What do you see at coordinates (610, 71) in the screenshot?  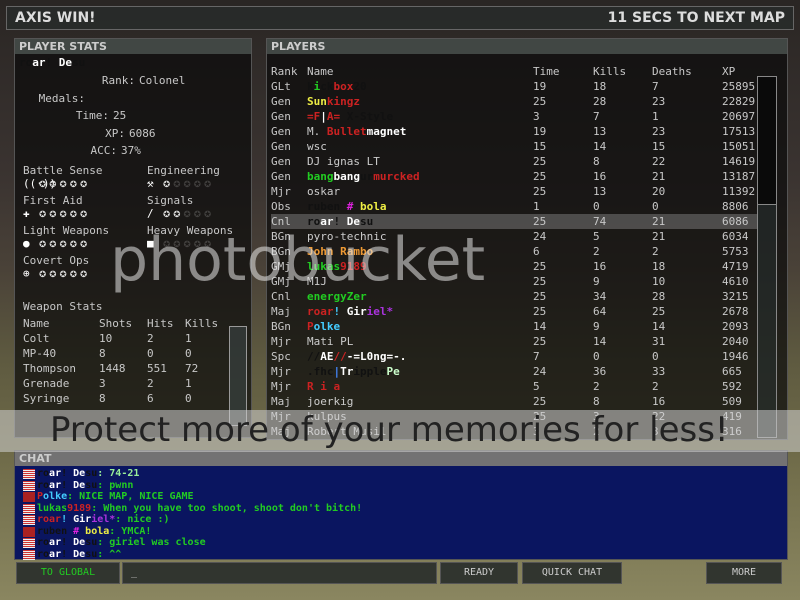 I see `column-header: Kills` at bounding box center [610, 71].